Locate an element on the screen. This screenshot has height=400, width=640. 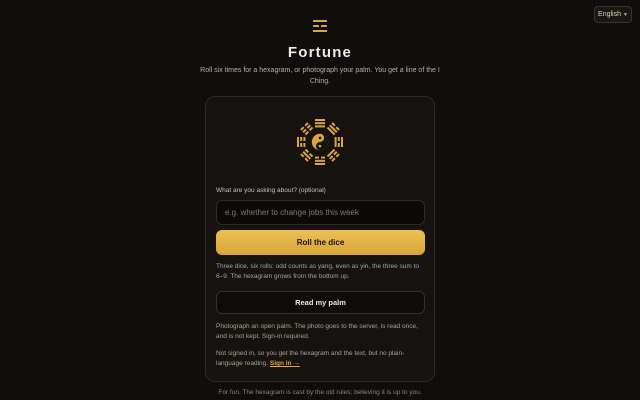
language-select: English ▼ is located at coordinates (613, 14).